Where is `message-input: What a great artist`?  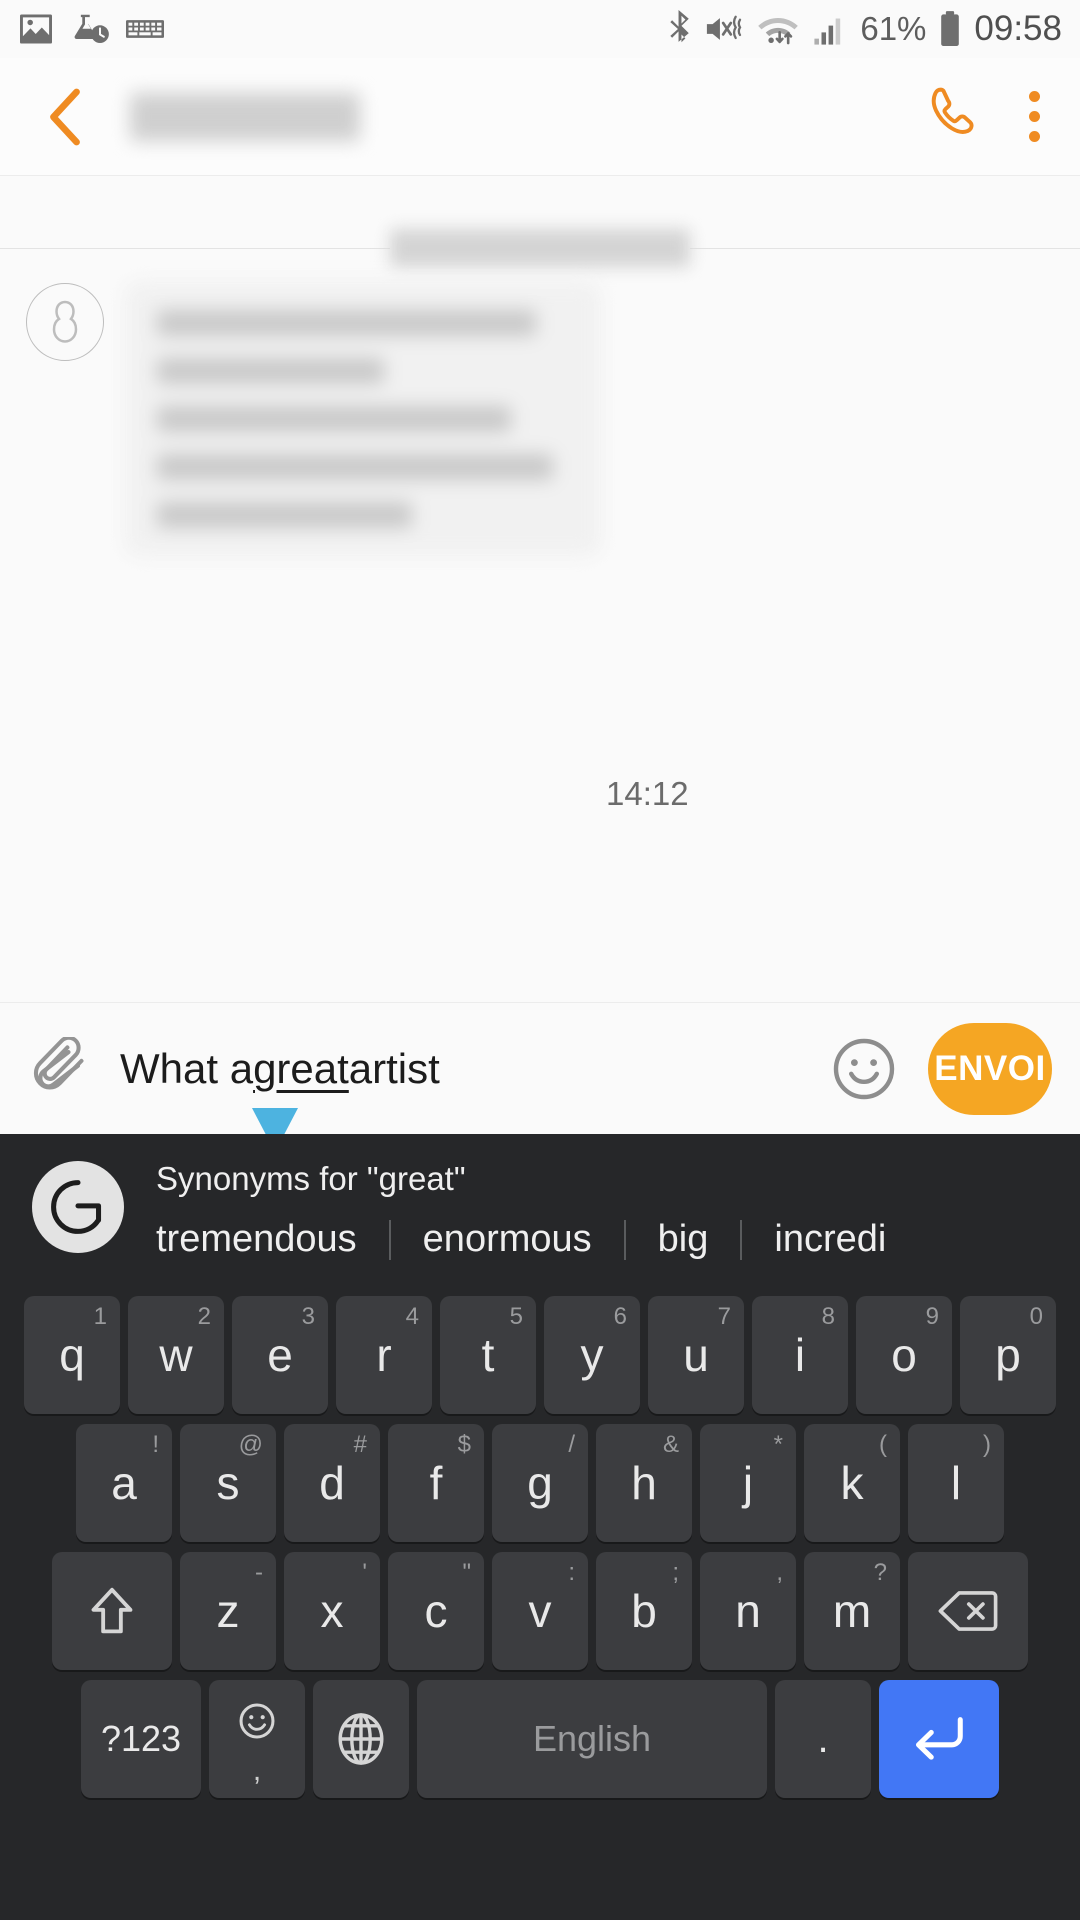
message-input: What a great artist is located at coordinates (474, 1069).